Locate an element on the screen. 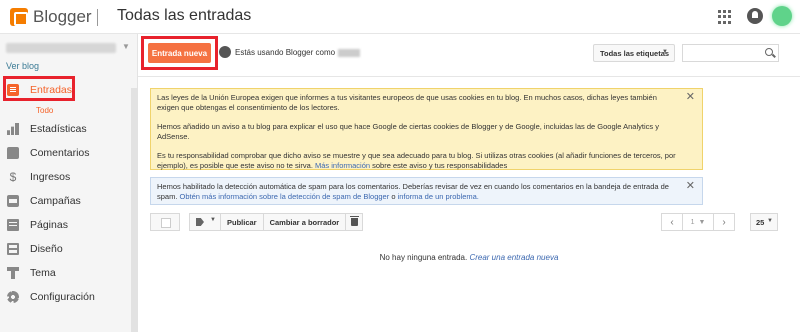  sidebar-item-label: Tema is located at coordinates (43, 273).